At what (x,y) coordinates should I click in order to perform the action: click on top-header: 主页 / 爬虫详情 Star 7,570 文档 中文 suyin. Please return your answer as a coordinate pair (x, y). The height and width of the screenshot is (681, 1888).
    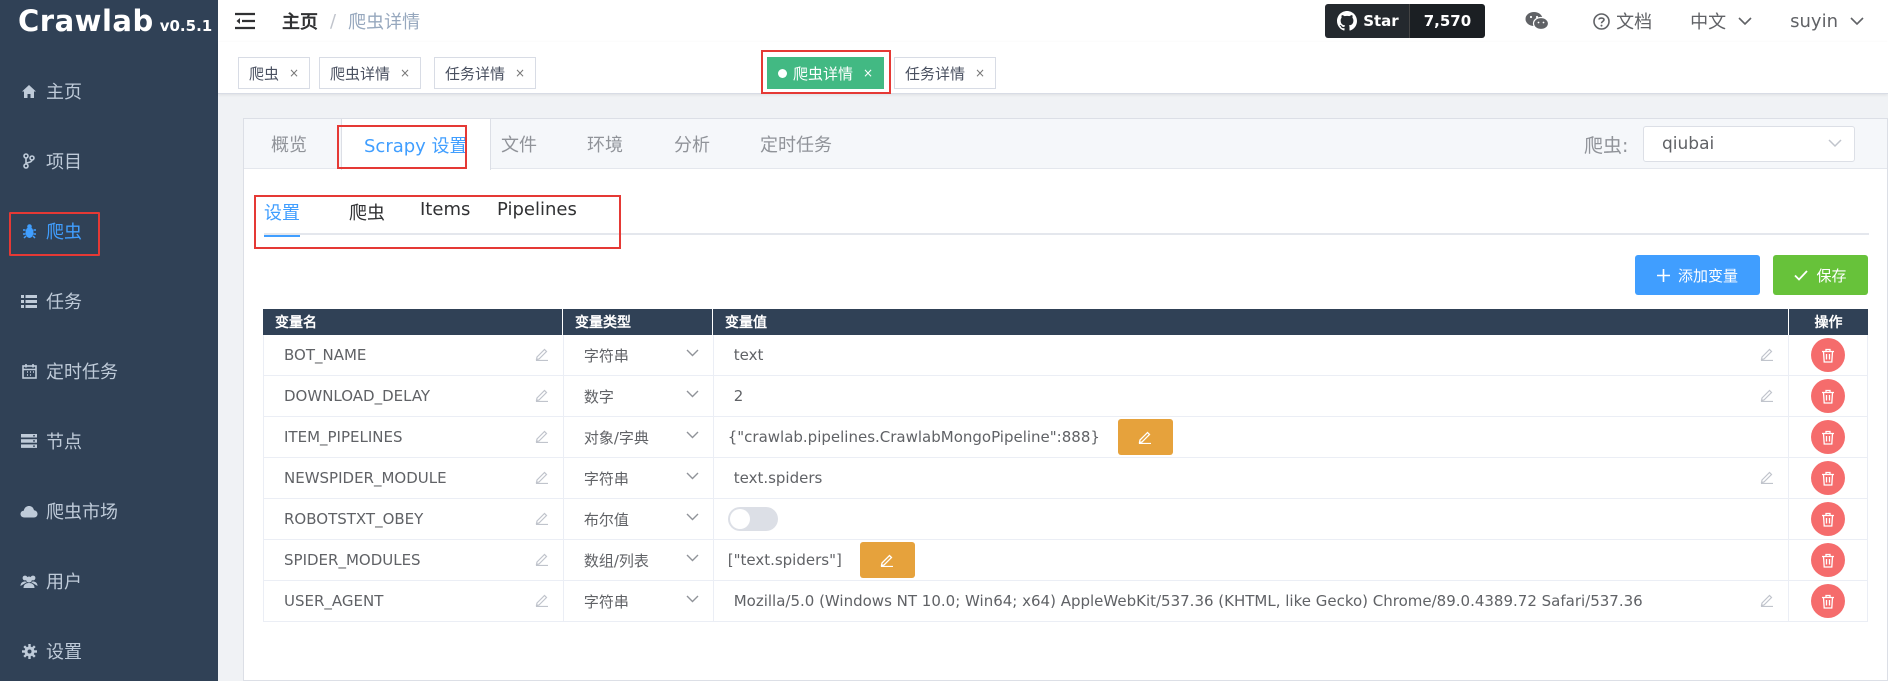
    Looking at the image, I should click on (1053, 21).